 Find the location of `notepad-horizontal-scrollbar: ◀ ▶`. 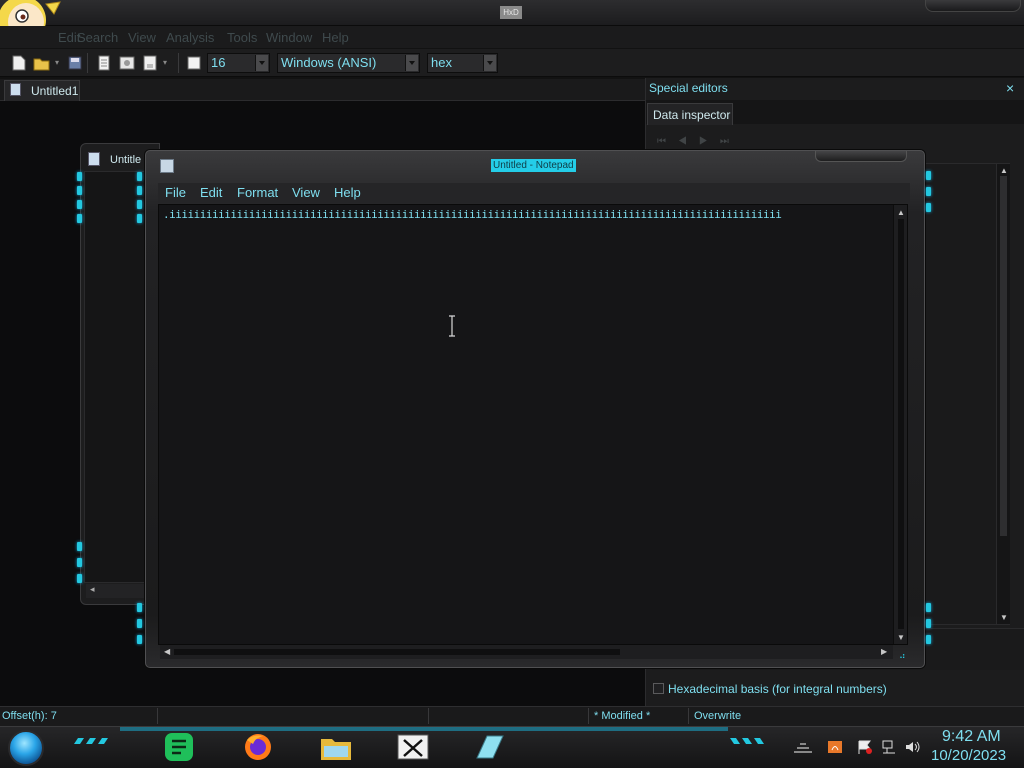

notepad-horizontal-scrollbar: ◀ ▶ is located at coordinates (526, 652).